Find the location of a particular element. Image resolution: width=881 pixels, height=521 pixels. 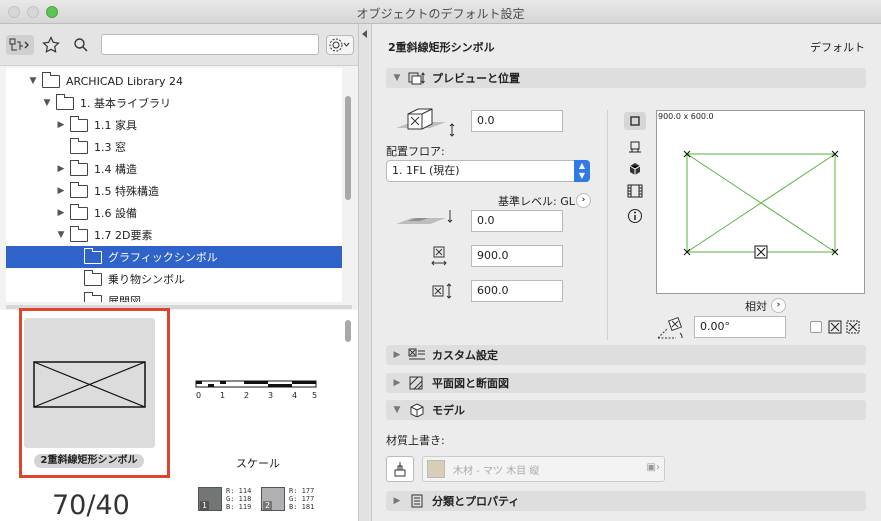

relative-button: › is located at coordinates (778, 305).